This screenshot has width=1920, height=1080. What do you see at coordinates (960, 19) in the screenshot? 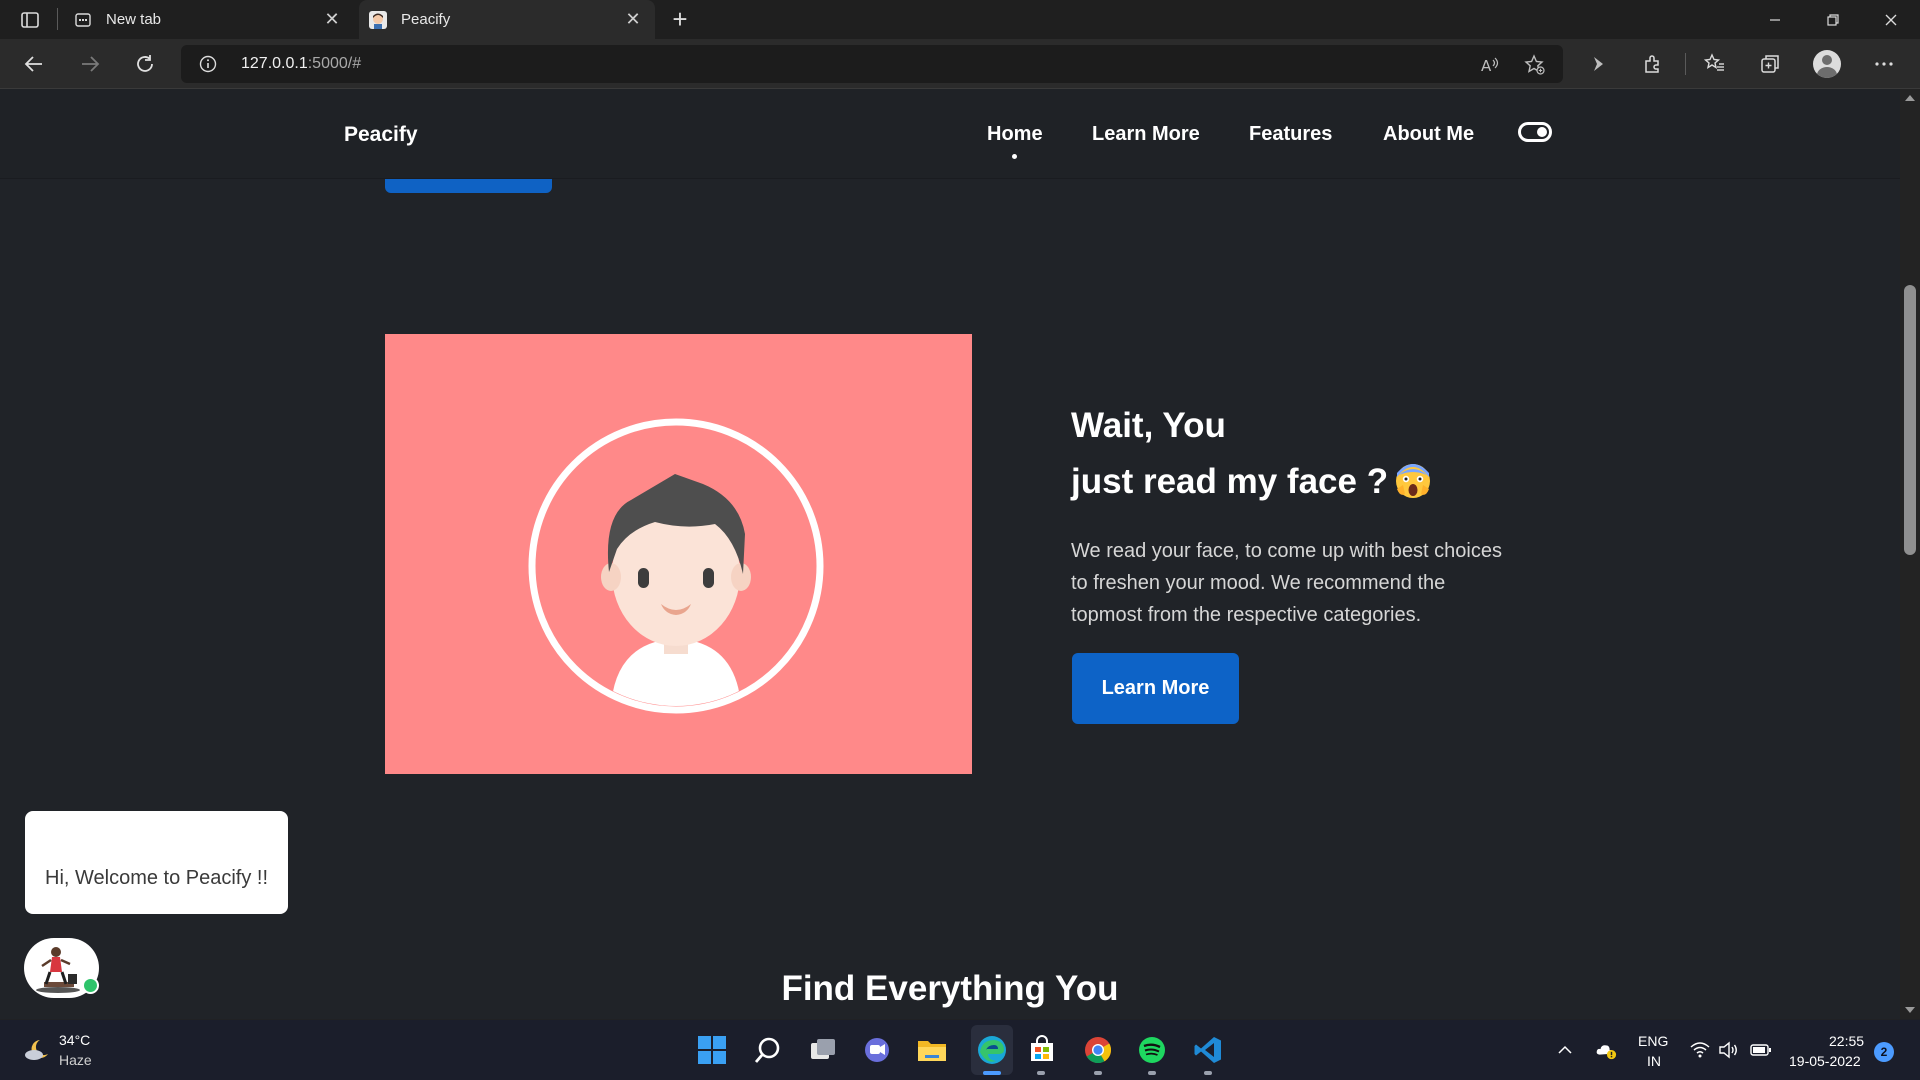
I see `browser-tab-bar: New tab ✕ Peacify ✕ +` at bounding box center [960, 19].